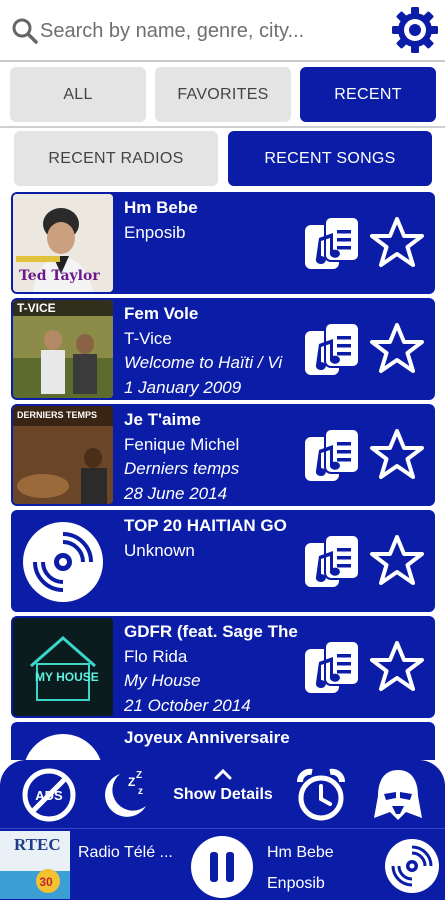 This screenshot has width=445, height=900. I want to click on song-title: GDFR (feat. Sage The, so click(211, 631).